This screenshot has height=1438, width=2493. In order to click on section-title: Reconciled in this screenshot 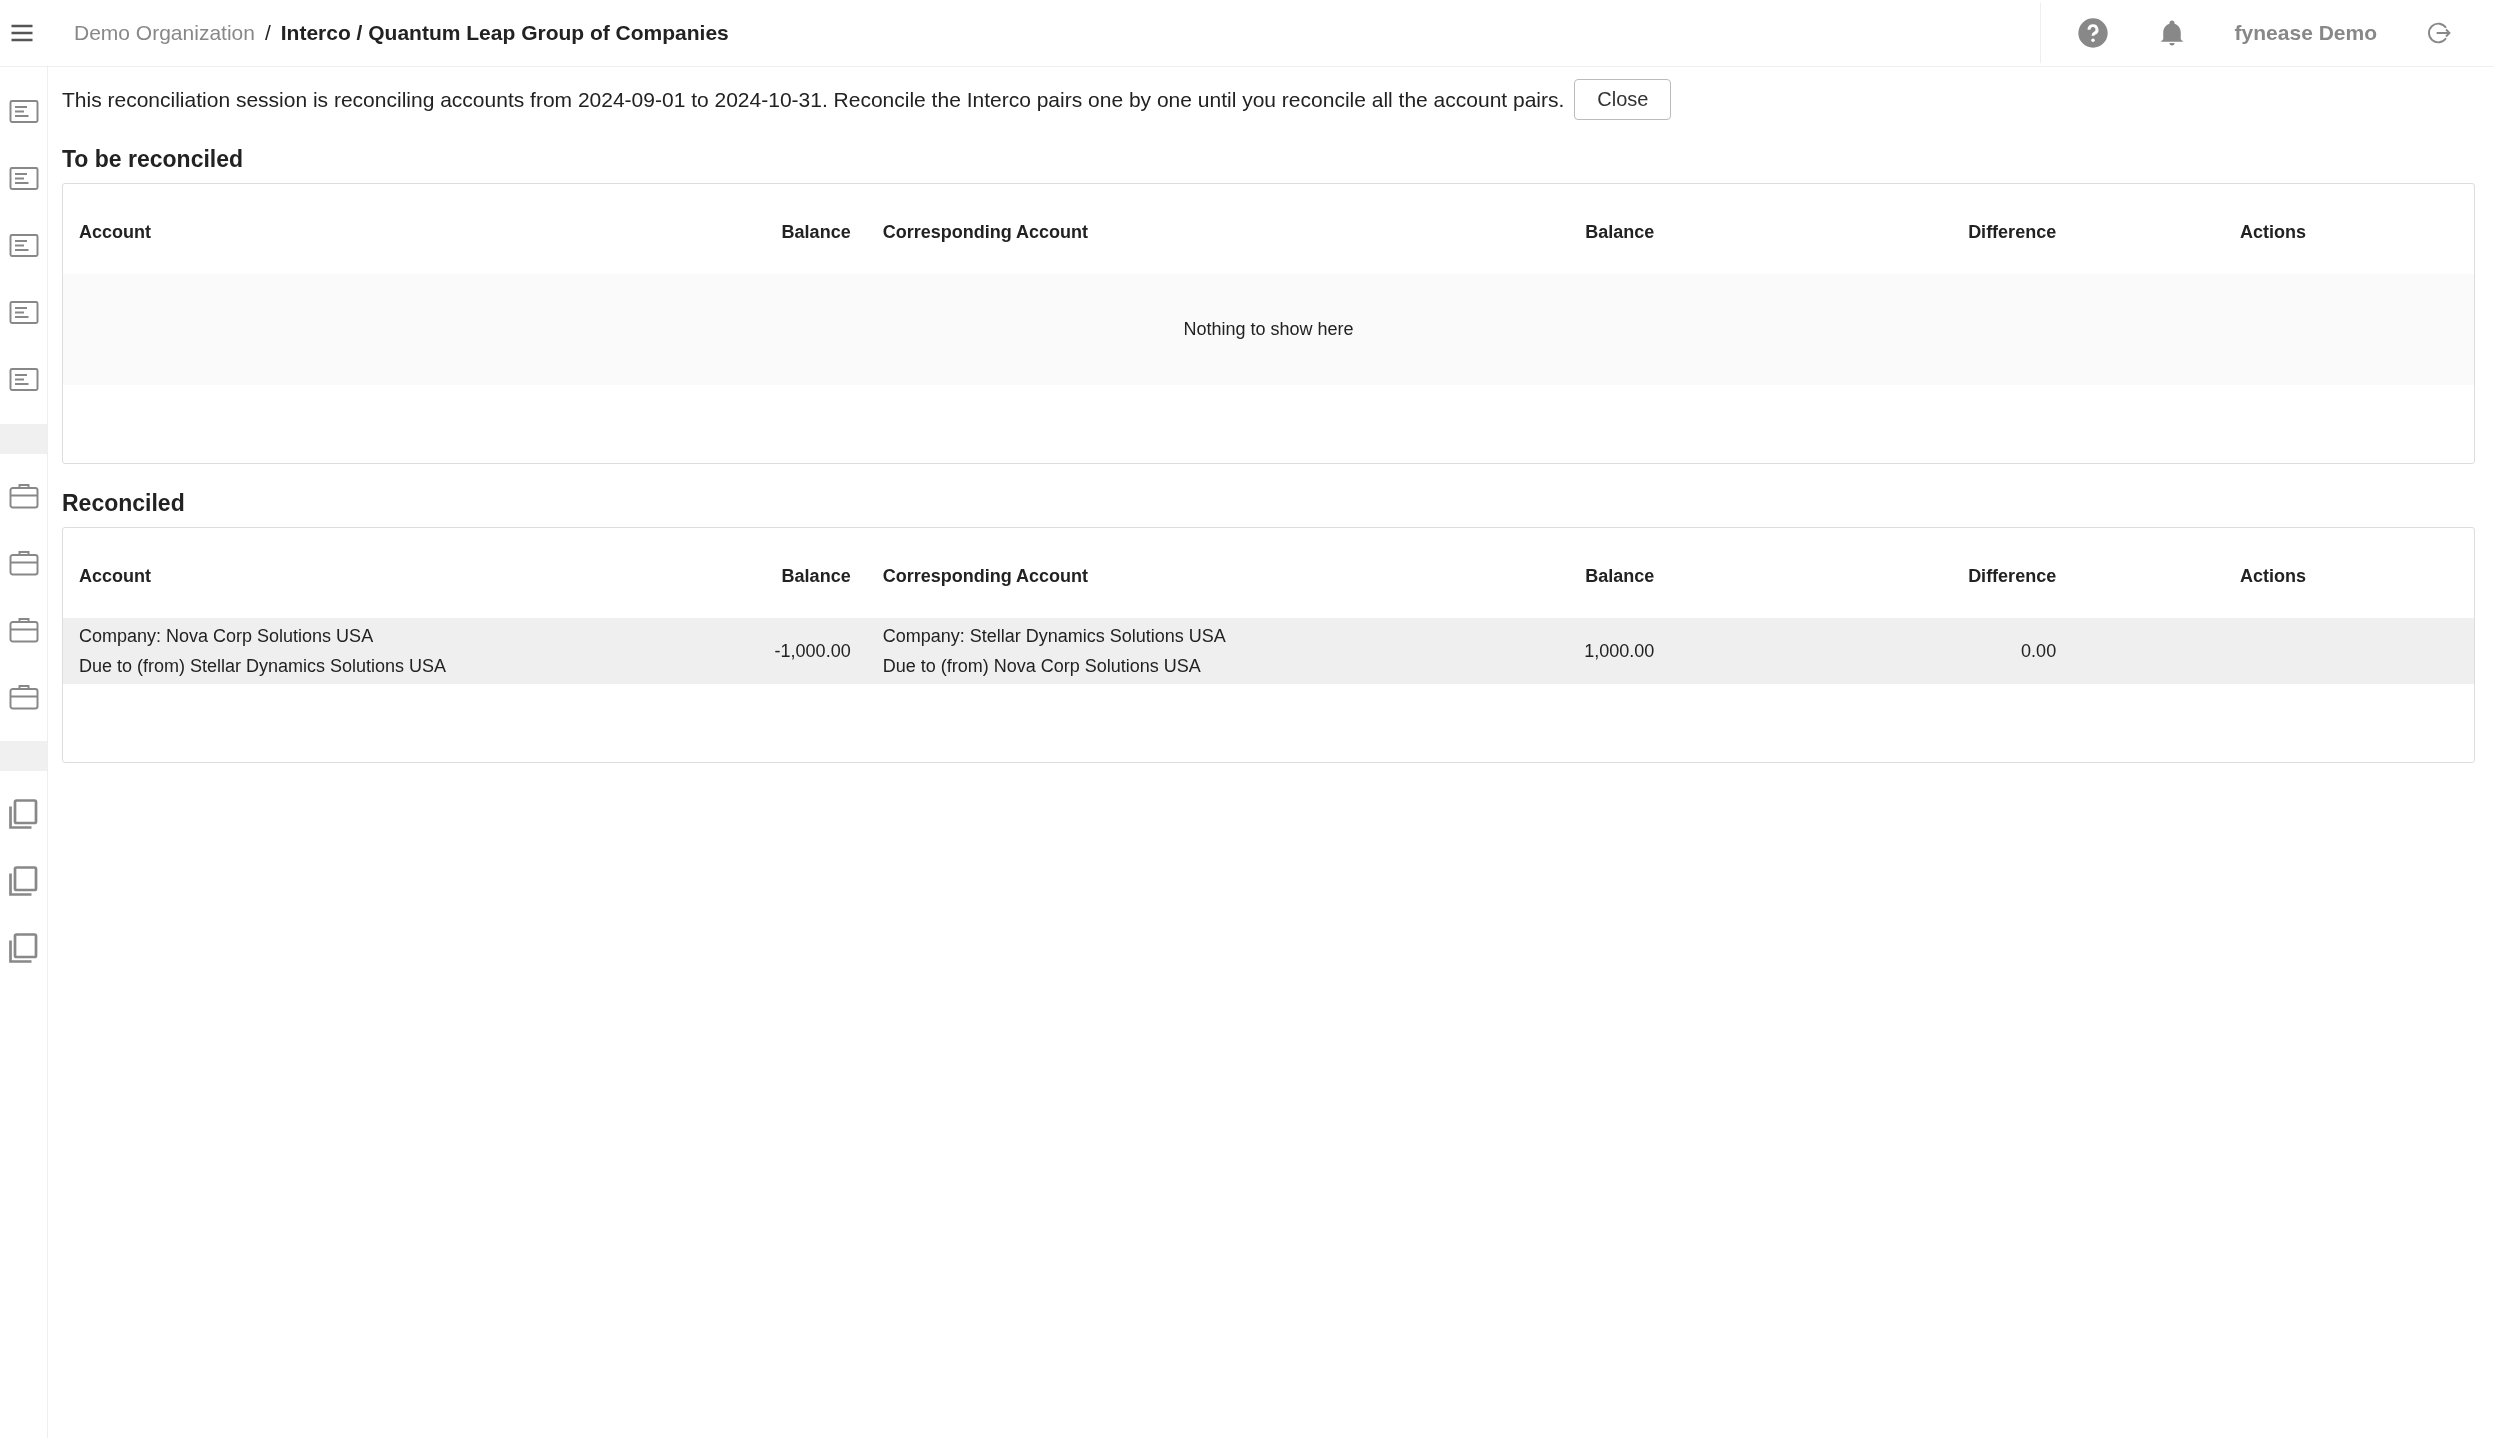, I will do `click(124, 503)`.